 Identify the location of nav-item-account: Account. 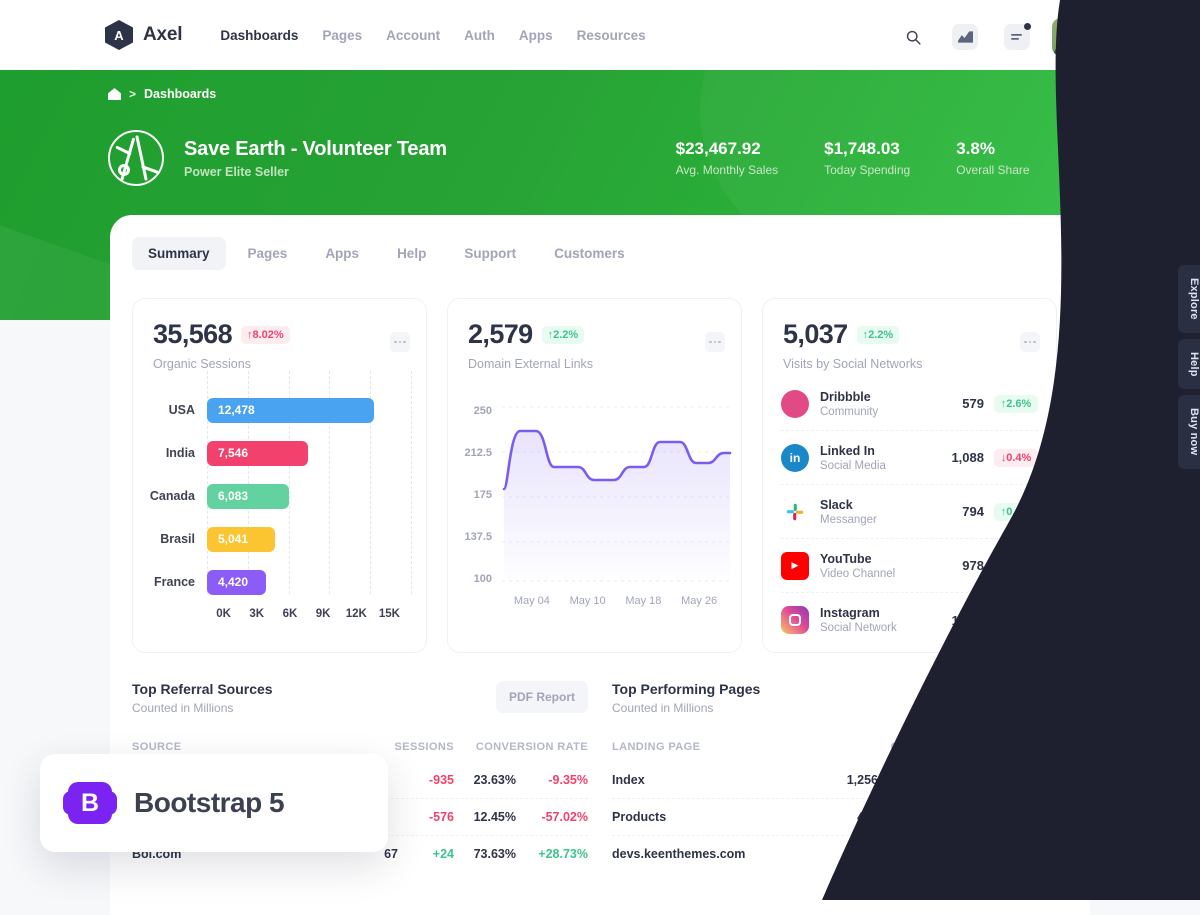
(413, 35).